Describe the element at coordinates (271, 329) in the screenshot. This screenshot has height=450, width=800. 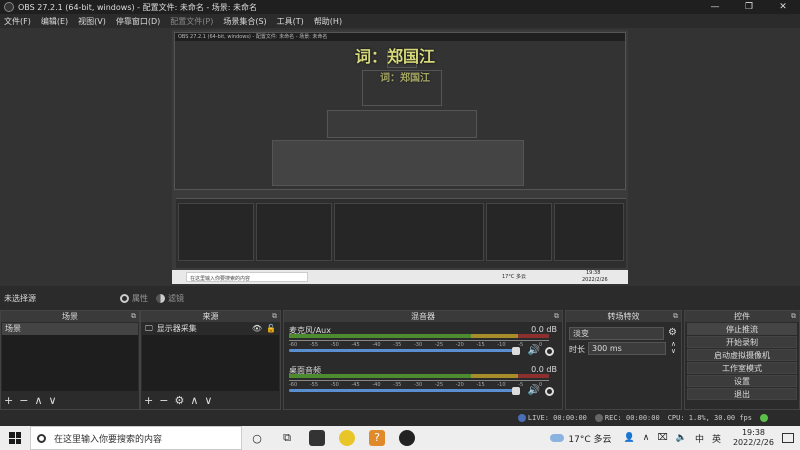
I see `lock-icon: 🔓` at that location.